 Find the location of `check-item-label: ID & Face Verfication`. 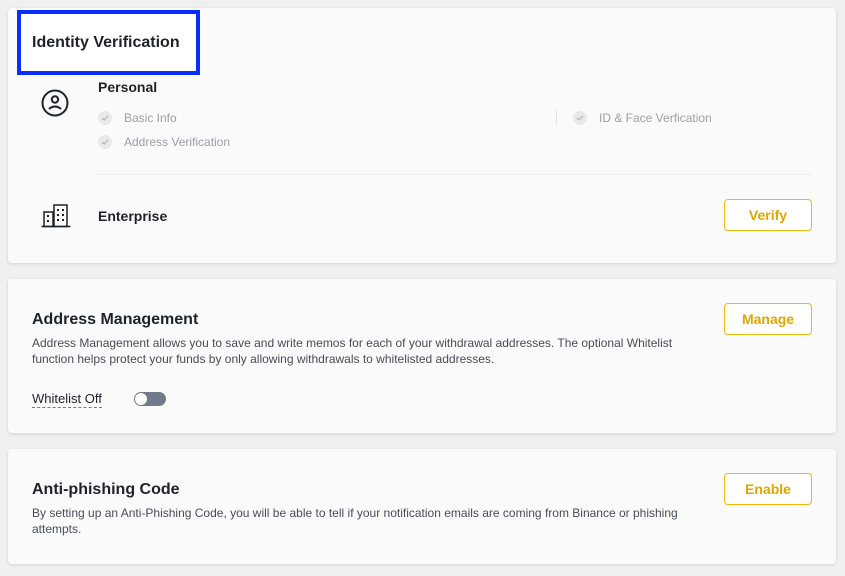

check-item-label: ID & Face Verfication is located at coordinates (655, 118).